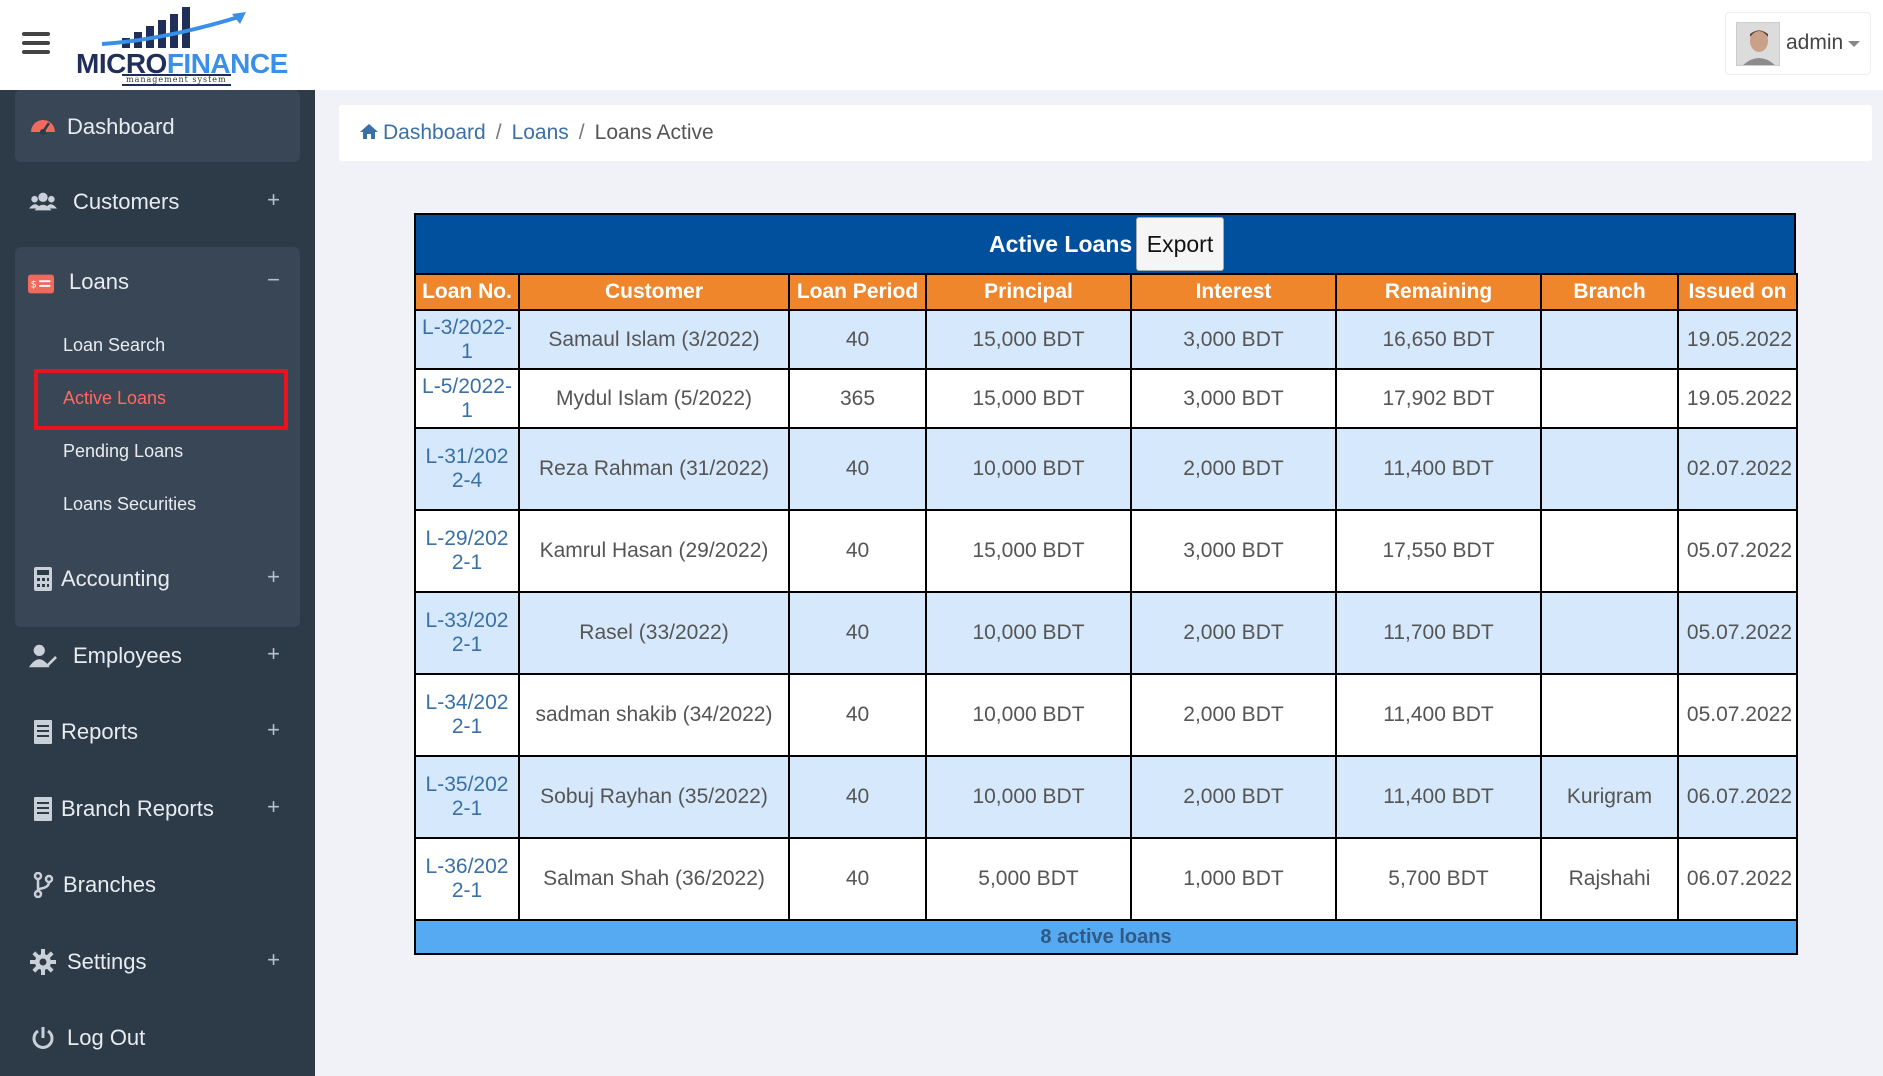 The height and width of the screenshot is (1076, 1883). I want to click on table-title-bar: Active Loans Export, so click(1105, 243).